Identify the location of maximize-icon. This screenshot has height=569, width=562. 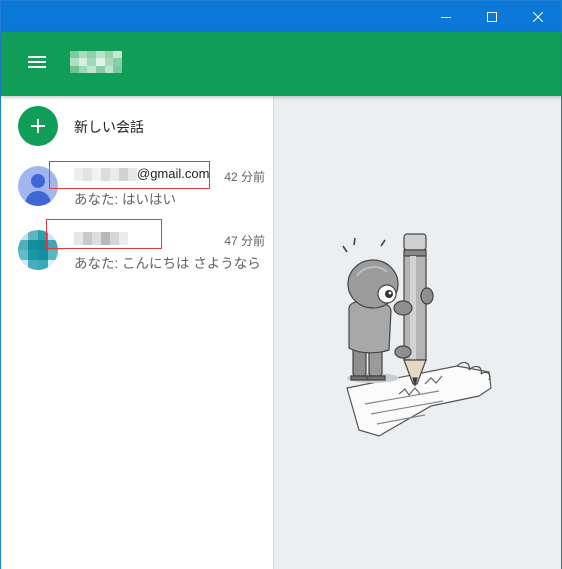
(492, 16).